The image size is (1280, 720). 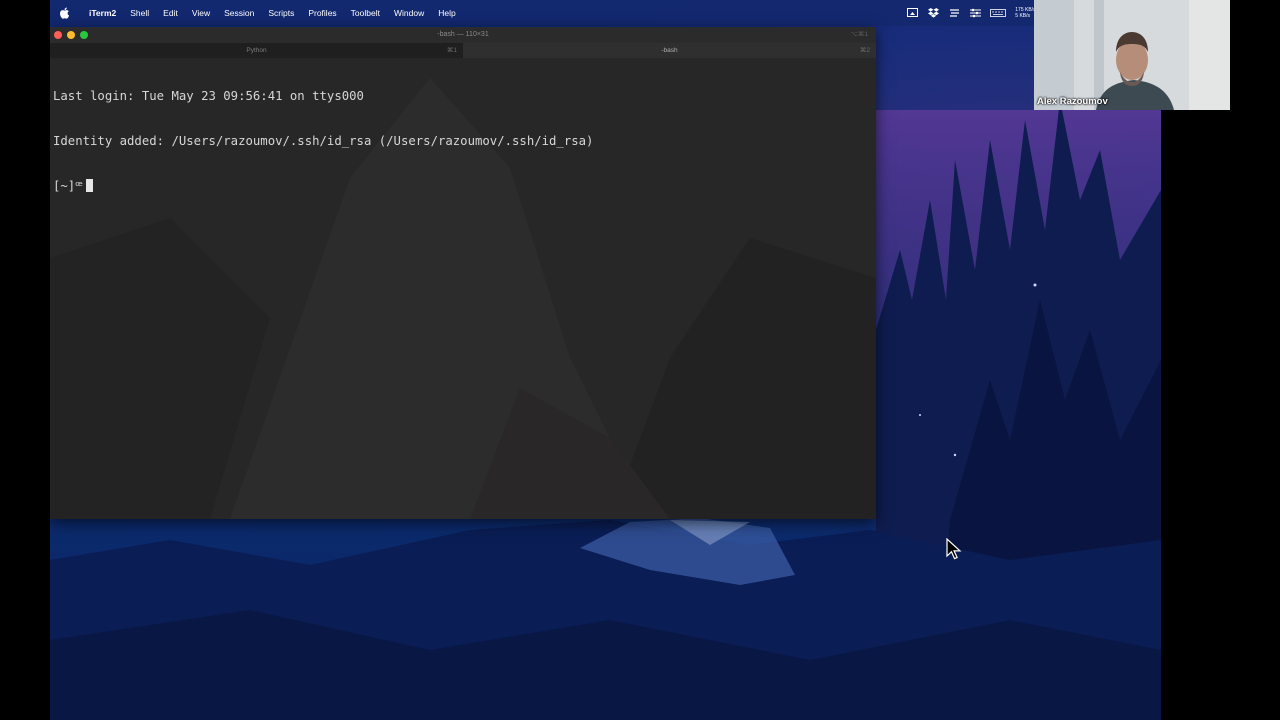 I want to click on stack-icon, so click(x=954, y=13).